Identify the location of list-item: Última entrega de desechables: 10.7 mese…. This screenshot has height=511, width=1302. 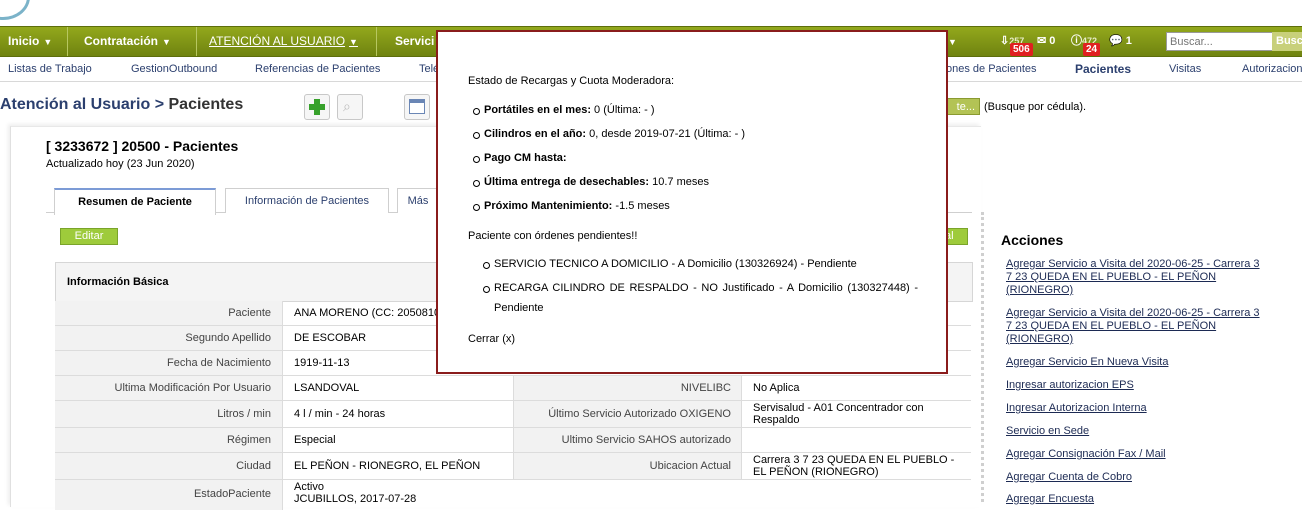
(591, 182).